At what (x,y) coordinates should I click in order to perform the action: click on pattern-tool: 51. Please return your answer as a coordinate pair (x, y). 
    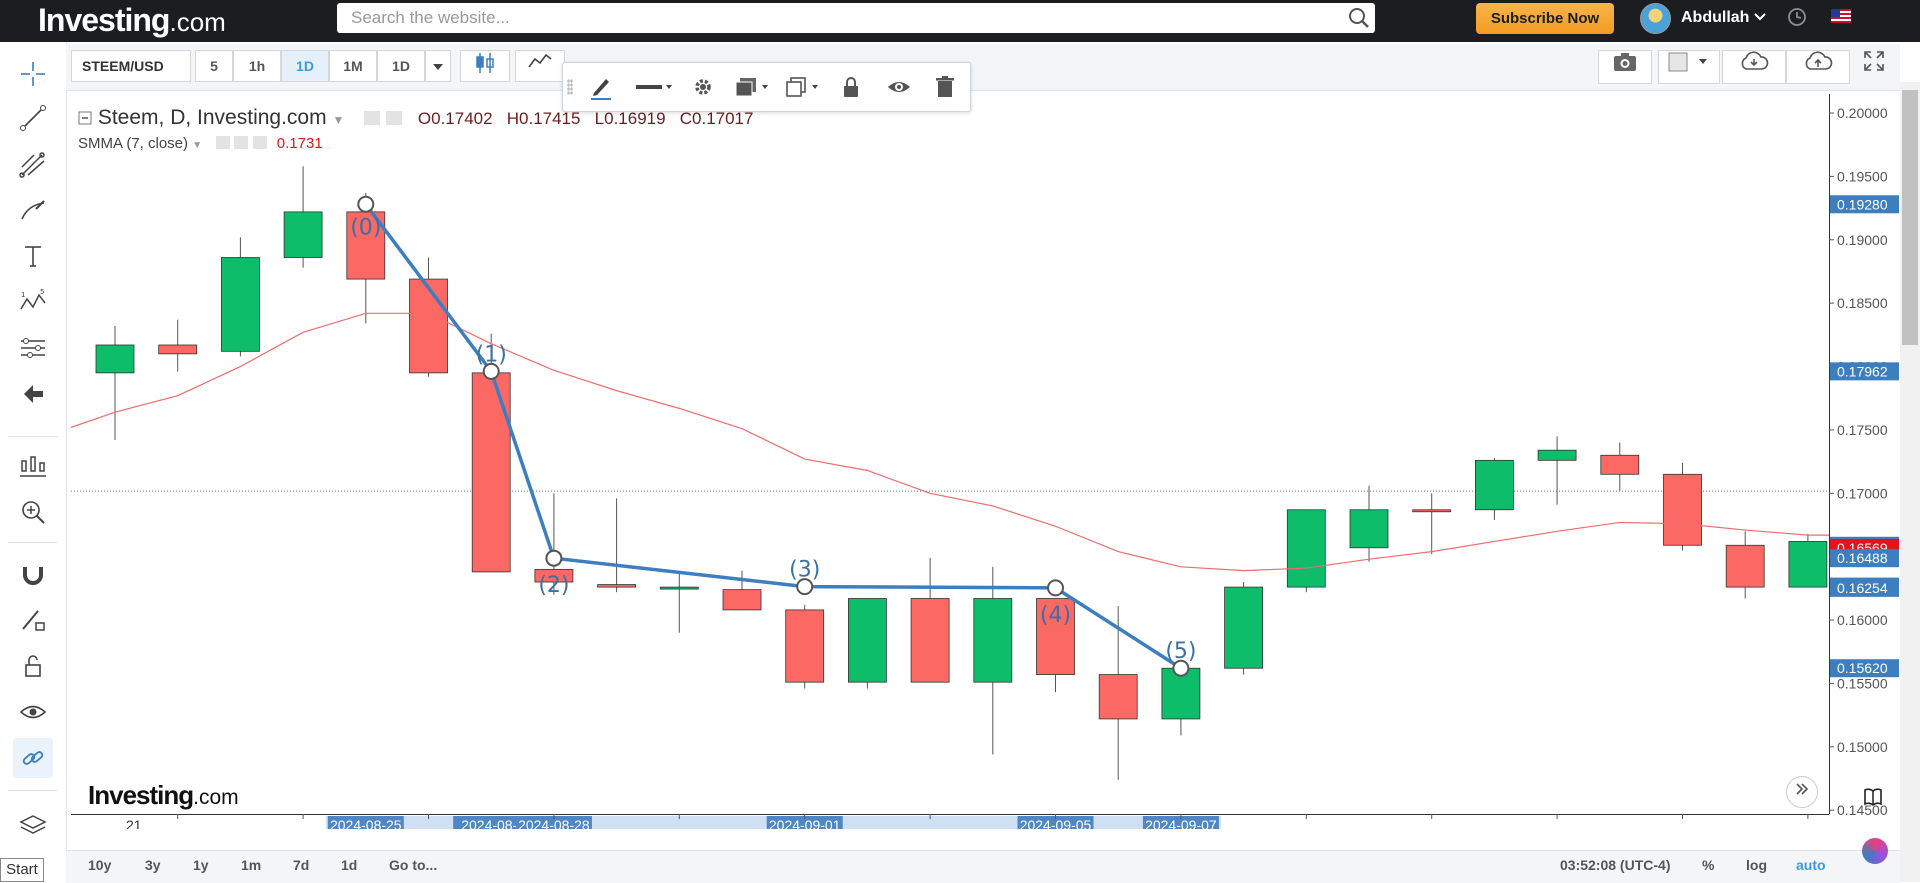
    Looking at the image, I should click on (33, 302).